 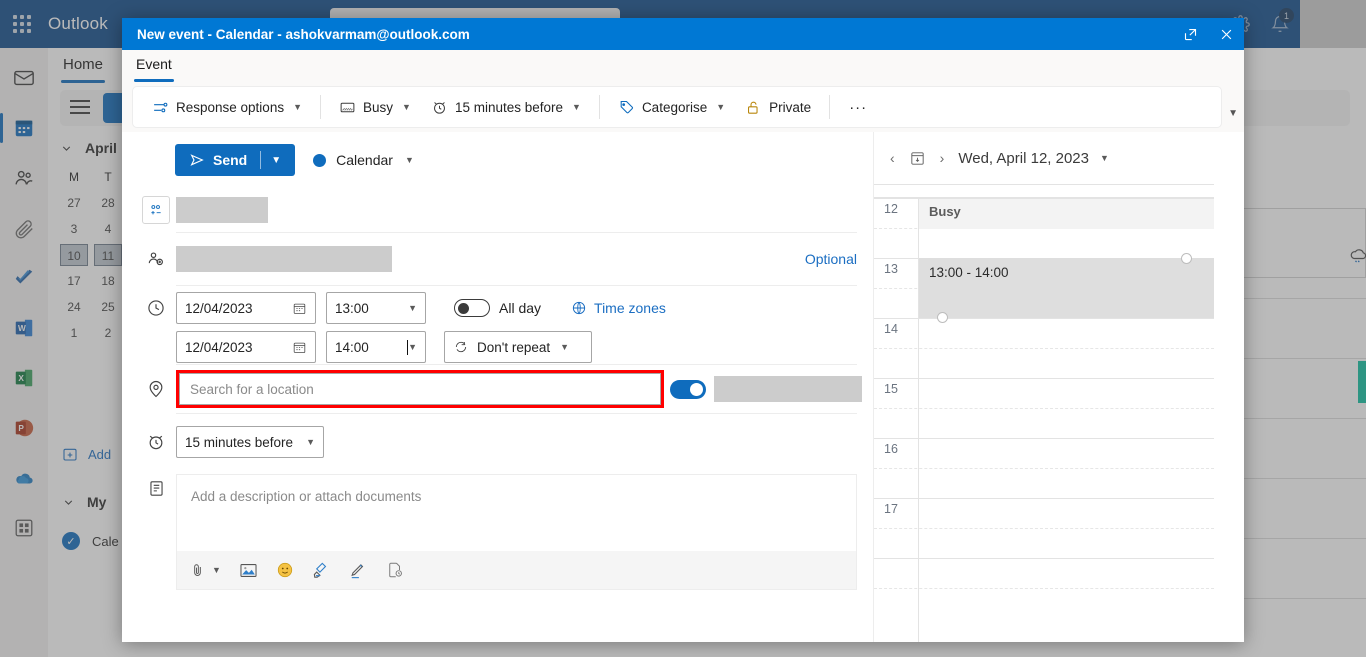 What do you see at coordinates (1186, 258) in the screenshot?
I see `resize-handle-top` at bounding box center [1186, 258].